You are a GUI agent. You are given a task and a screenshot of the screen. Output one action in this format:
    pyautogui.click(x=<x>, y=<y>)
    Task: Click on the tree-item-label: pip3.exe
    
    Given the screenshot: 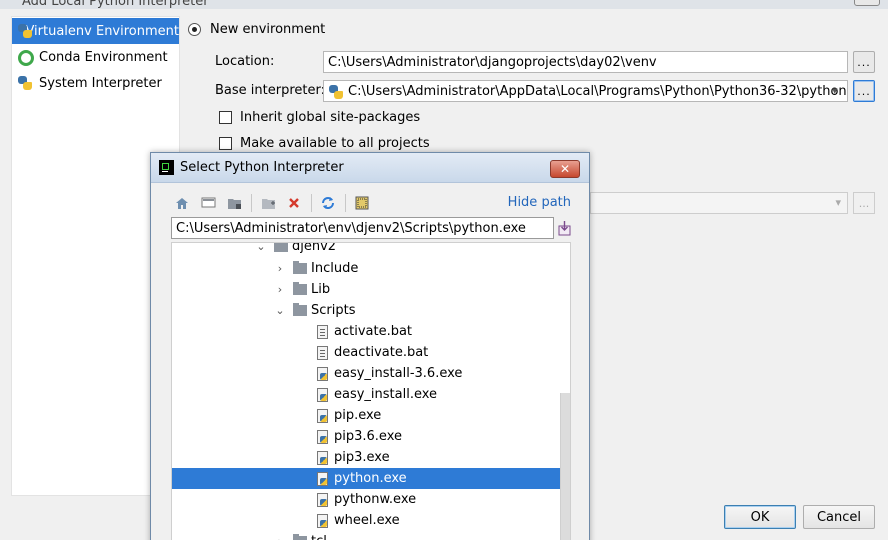 What is the action you would take?
    pyautogui.click(x=362, y=457)
    